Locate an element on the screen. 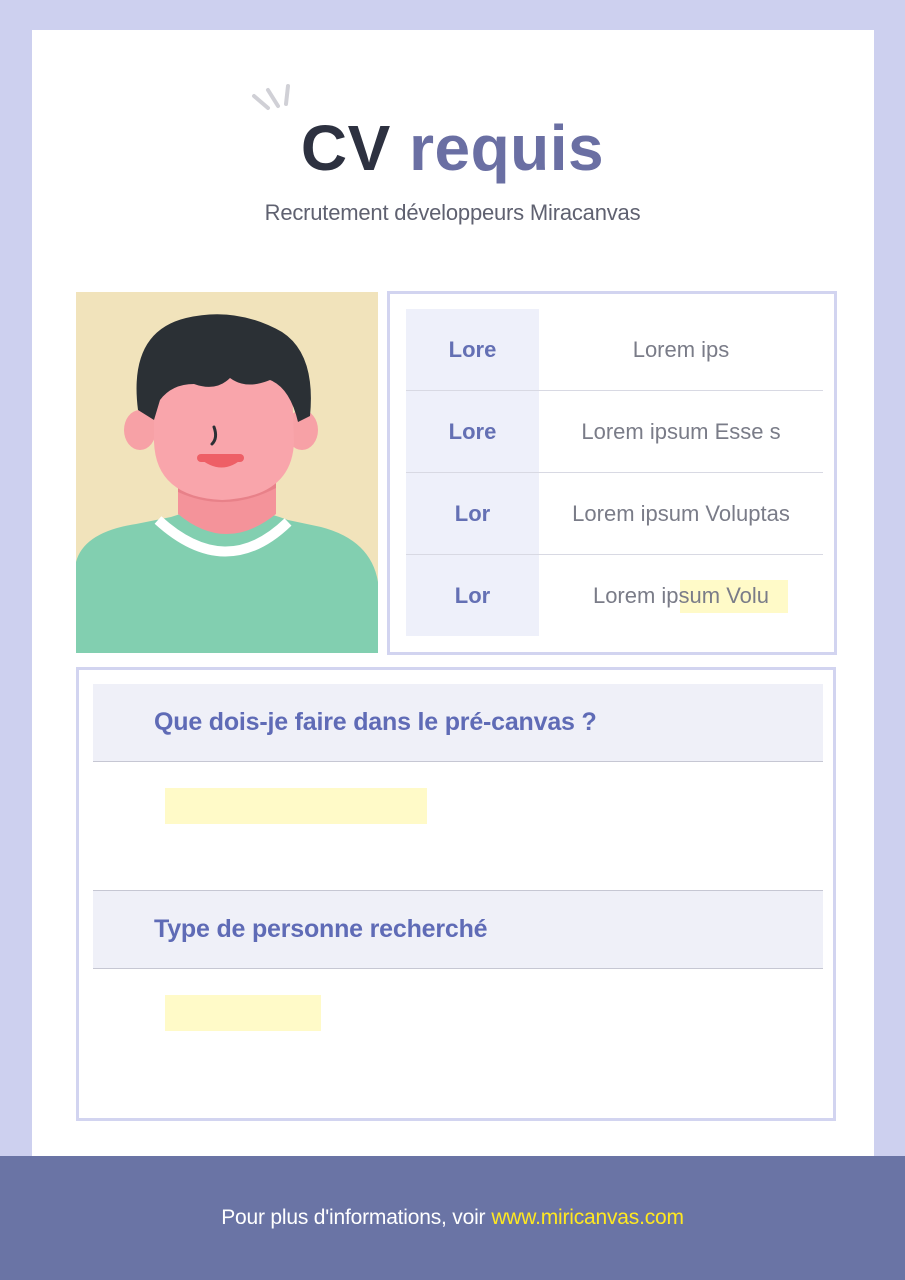 The width and height of the screenshot is (905, 1280). sparkle-decoration-icon is located at coordinates (271, 97).